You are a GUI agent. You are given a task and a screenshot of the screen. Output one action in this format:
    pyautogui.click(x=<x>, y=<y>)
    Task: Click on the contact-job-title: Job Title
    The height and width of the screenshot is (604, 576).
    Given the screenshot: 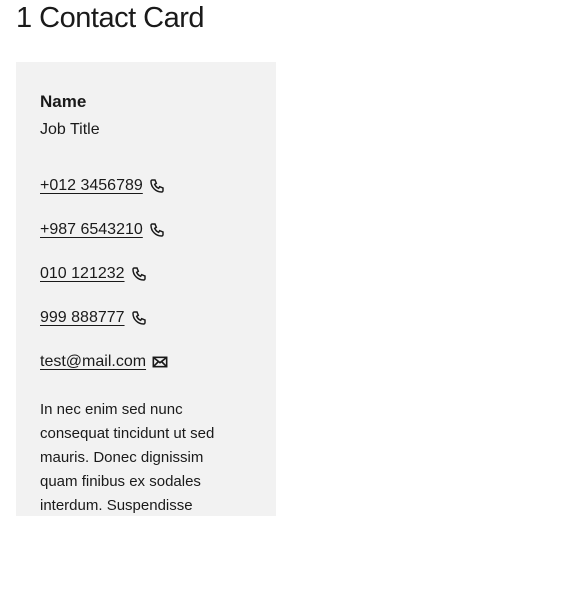 What is the action you would take?
    pyautogui.click(x=70, y=129)
    